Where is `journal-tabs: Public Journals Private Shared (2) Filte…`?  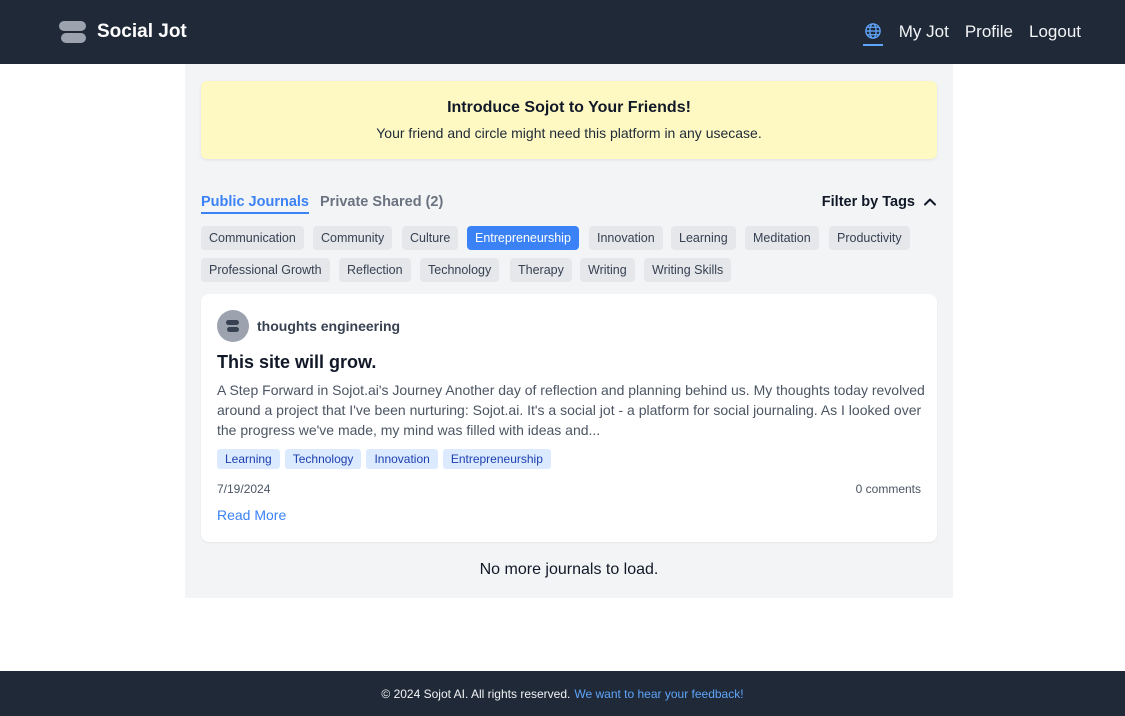
journal-tabs: Public Journals Private Shared (2) Filte… is located at coordinates (569, 204).